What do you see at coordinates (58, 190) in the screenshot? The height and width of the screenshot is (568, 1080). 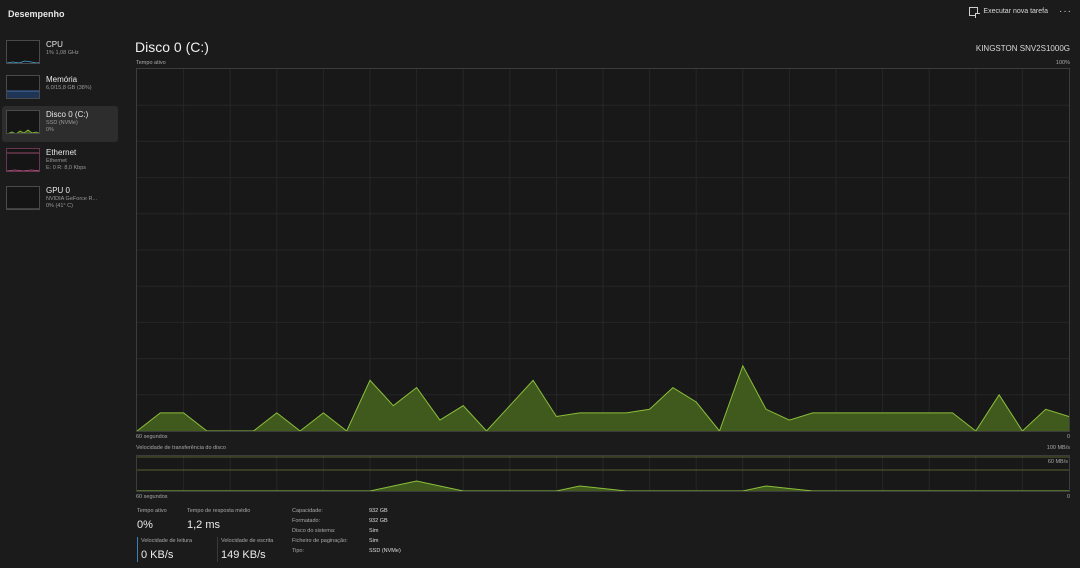 I see `sidebar-item-label: GPU 0` at bounding box center [58, 190].